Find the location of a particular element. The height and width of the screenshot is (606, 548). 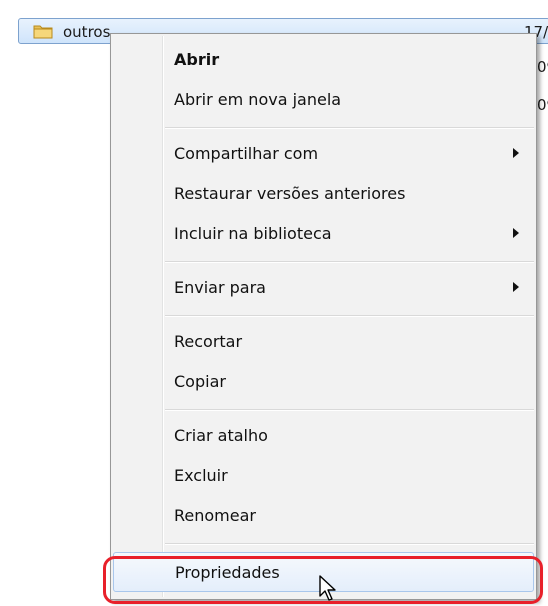

menu-item-label: Incluir na biblioteca is located at coordinates (253, 233).